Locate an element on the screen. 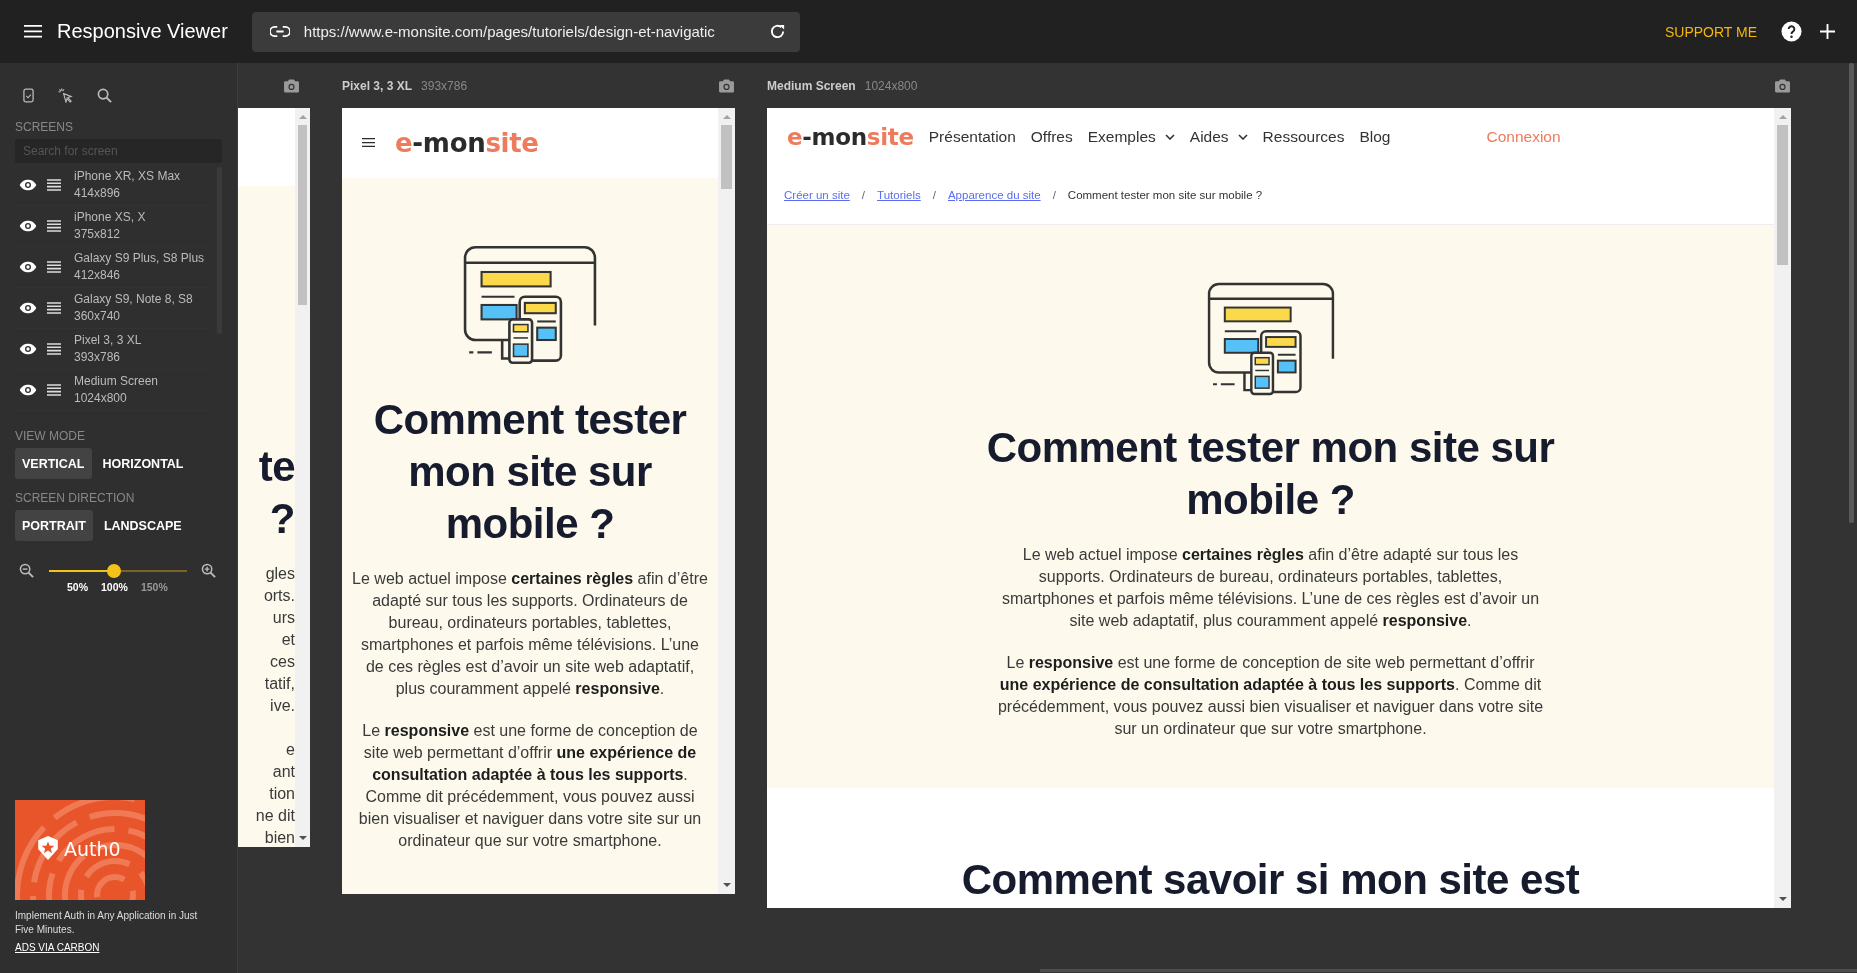  toggle-button: LANDSCAPE is located at coordinates (142, 525).